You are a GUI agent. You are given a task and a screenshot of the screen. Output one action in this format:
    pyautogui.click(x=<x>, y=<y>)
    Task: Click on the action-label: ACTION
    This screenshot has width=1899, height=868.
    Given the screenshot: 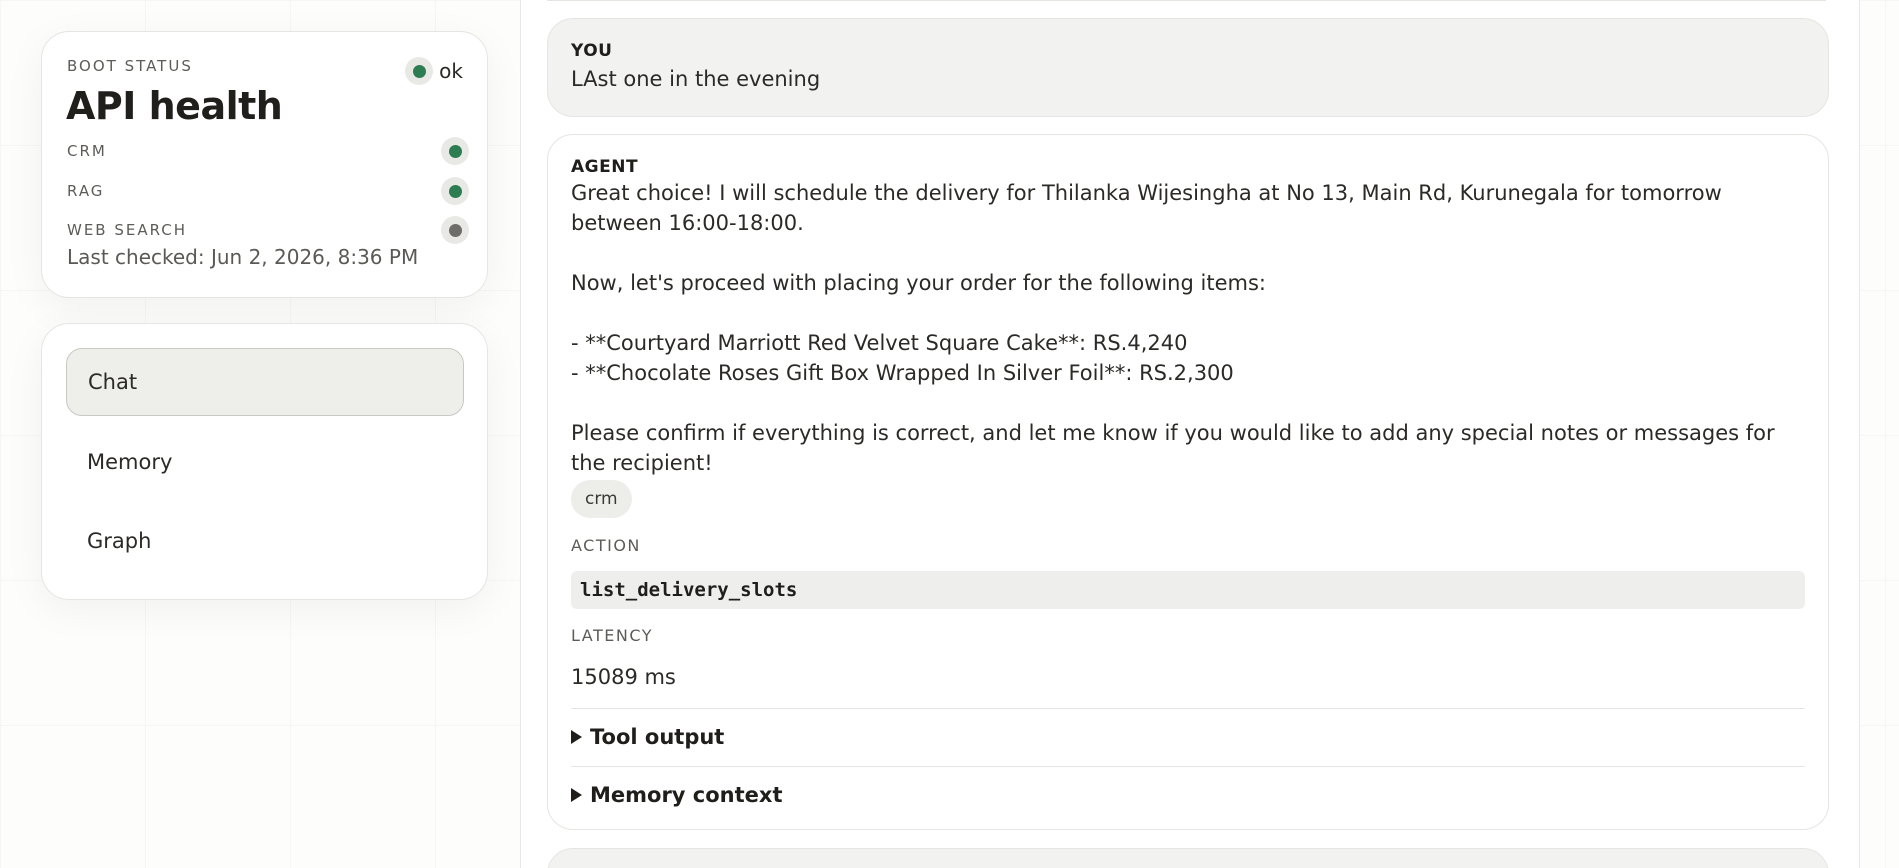 What is the action you would take?
    pyautogui.click(x=606, y=545)
    